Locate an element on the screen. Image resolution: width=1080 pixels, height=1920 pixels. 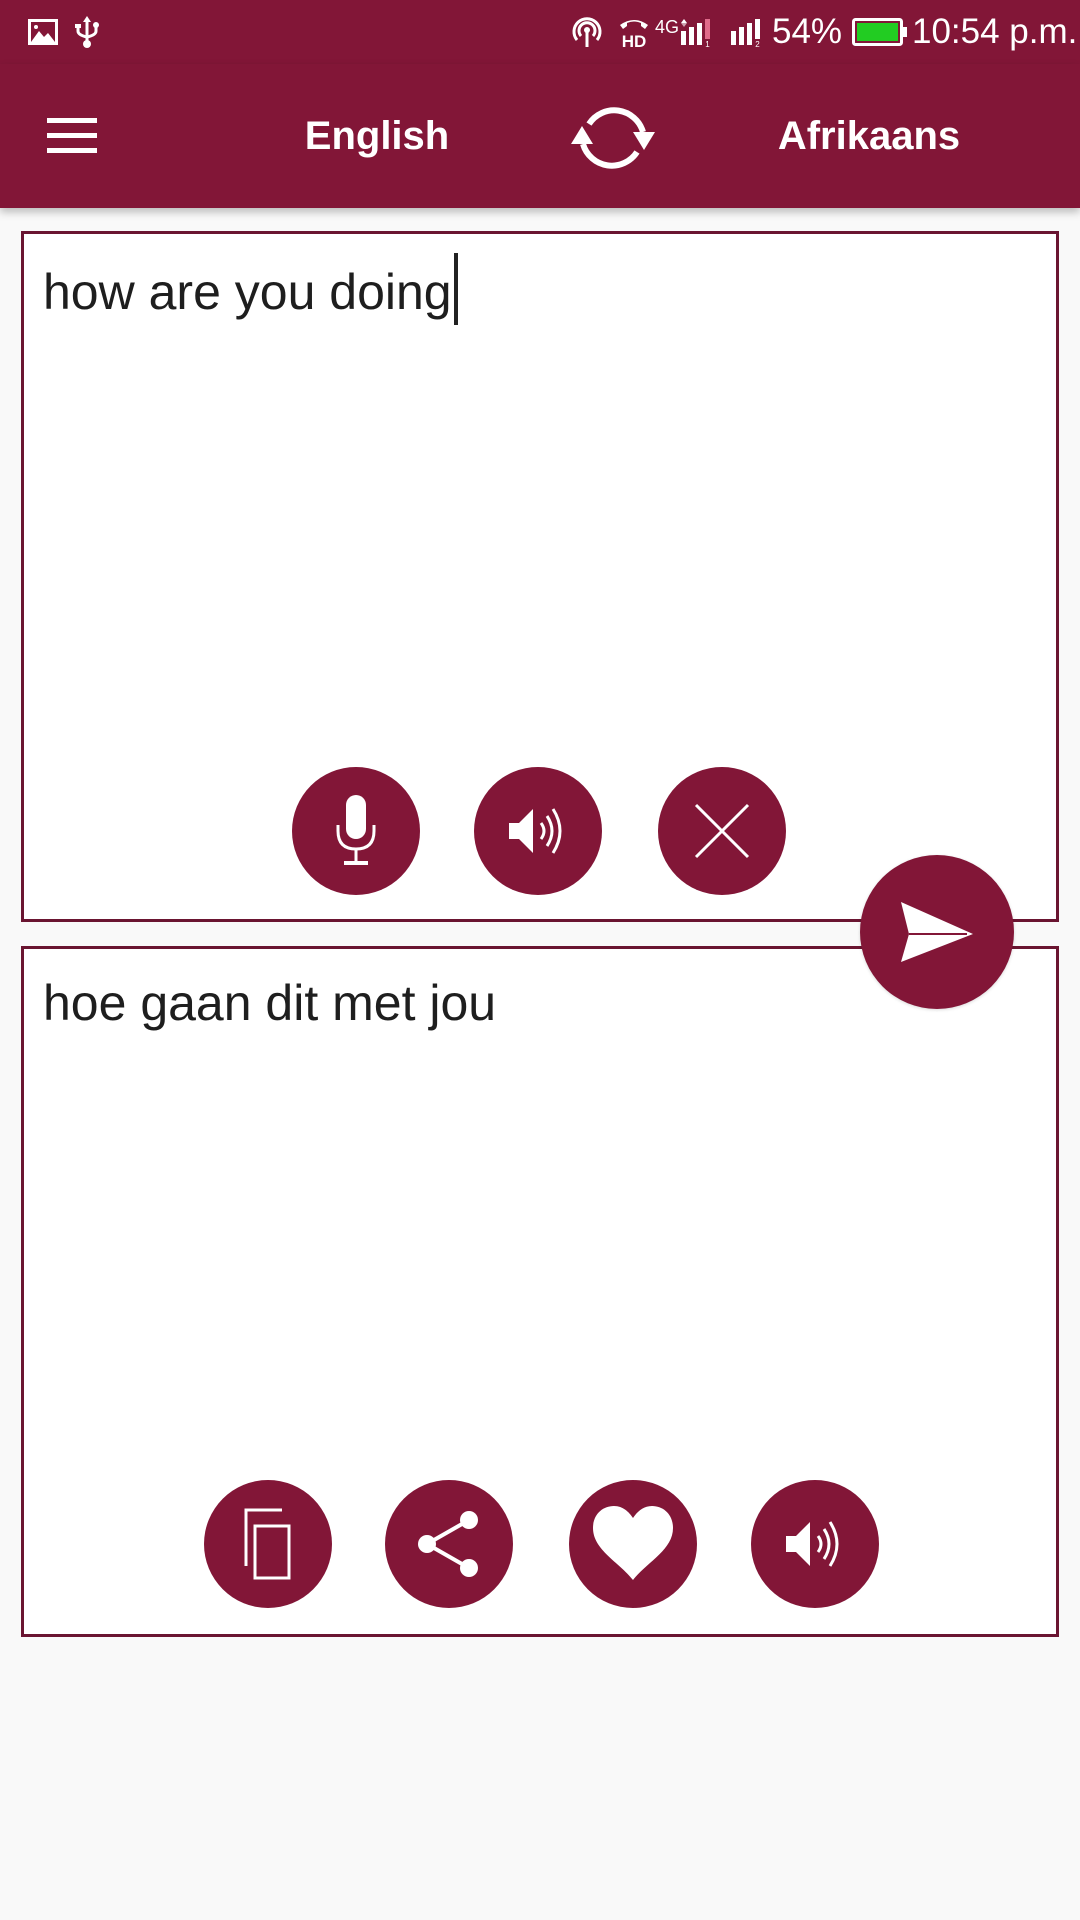
close-icon is located at coordinates (722, 831).